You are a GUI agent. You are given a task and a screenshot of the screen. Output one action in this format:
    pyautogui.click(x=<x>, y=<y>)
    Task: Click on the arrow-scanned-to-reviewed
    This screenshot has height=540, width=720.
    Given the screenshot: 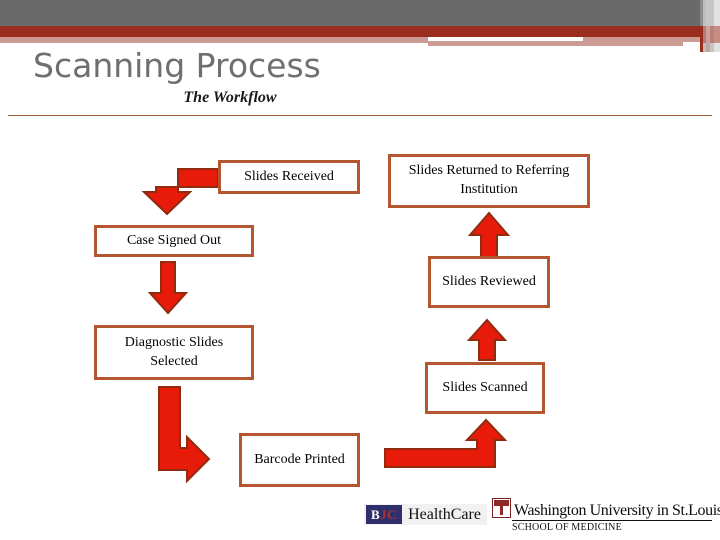 What is the action you would take?
    pyautogui.click(x=487, y=339)
    